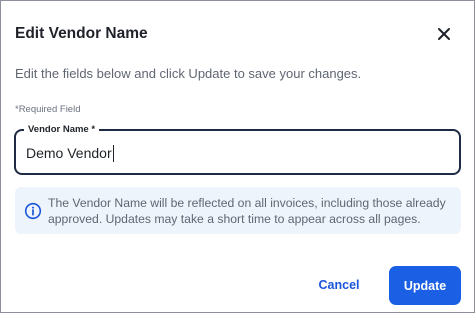  I want to click on info-icon, so click(33, 211).